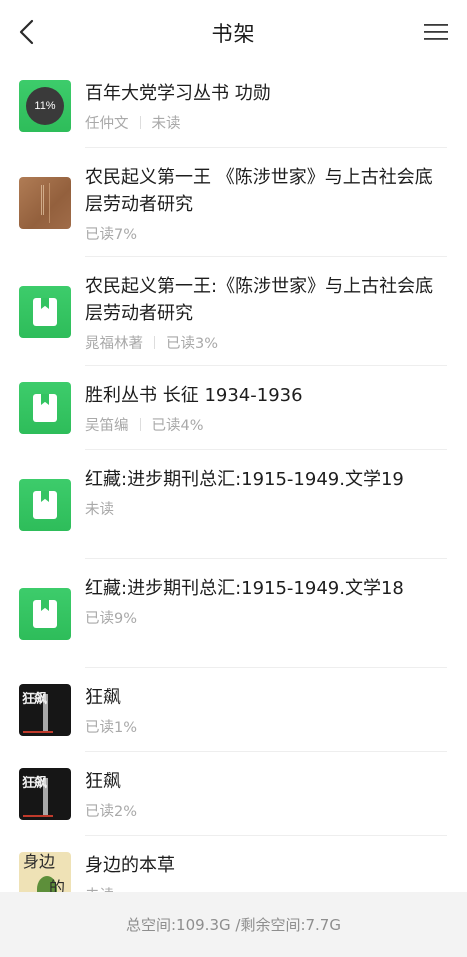 The height and width of the screenshot is (957, 467). I want to click on book-author: 晁福林著, so click(114, 344).